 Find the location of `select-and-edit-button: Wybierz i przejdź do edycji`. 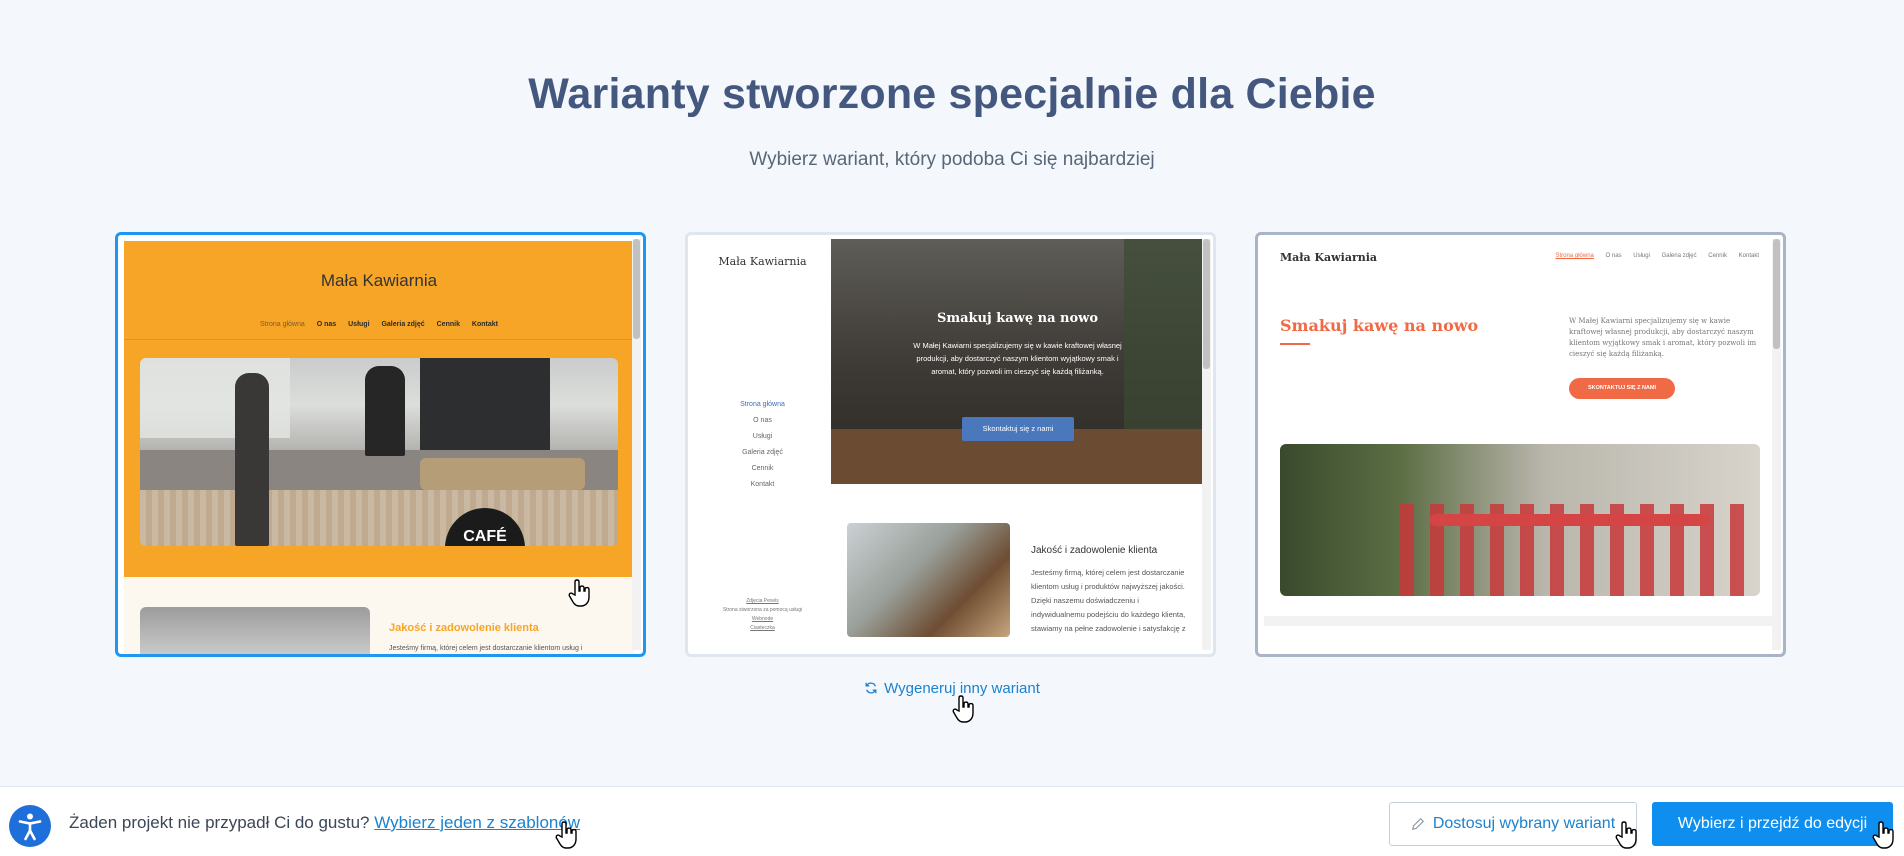

select-and-edit-button: Wybierz i przejdź do edycji is located at coordinates (1772, 824).